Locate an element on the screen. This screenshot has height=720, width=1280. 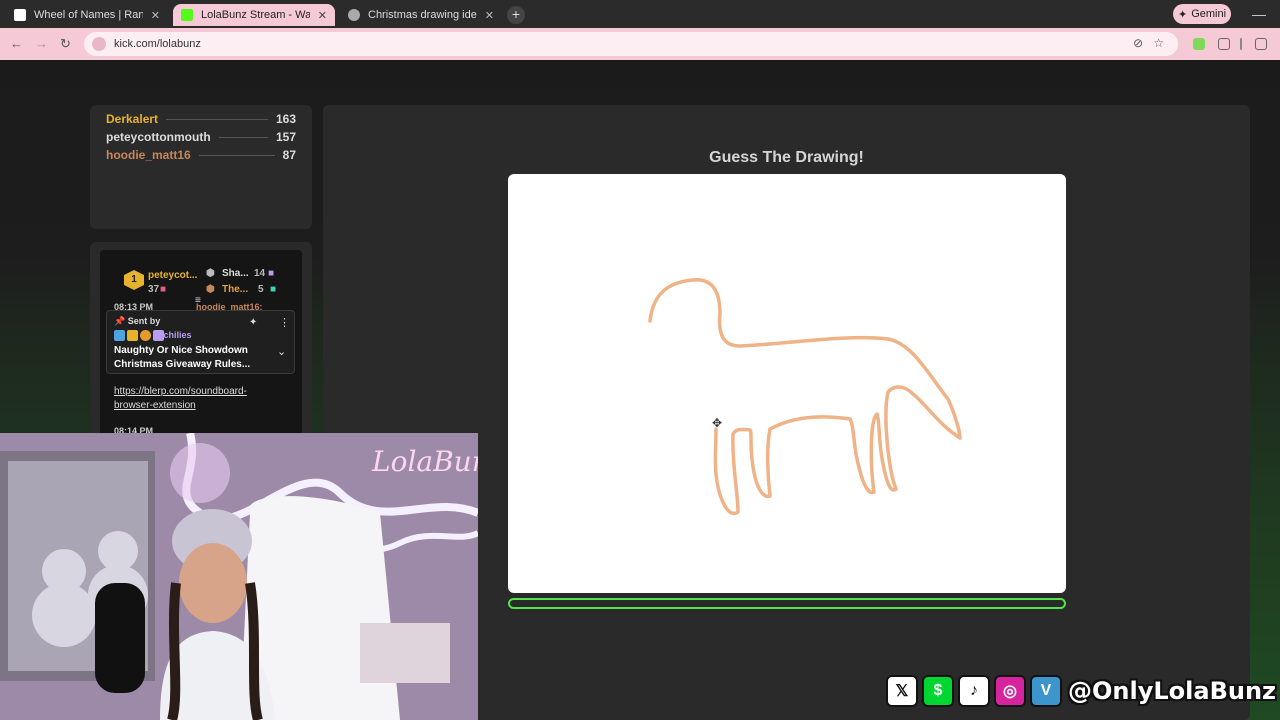
player-name: hoodie_matt16 is located at coordinates (148, 155).